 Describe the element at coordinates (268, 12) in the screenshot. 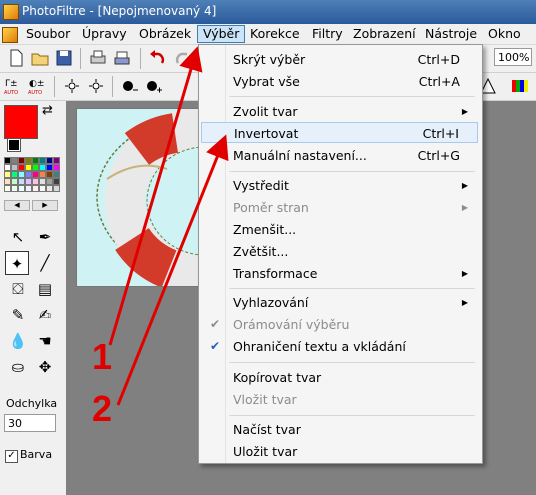

I see `title-bar: PhotoFiltre - [Nepojmenovaný 4]` at that location.